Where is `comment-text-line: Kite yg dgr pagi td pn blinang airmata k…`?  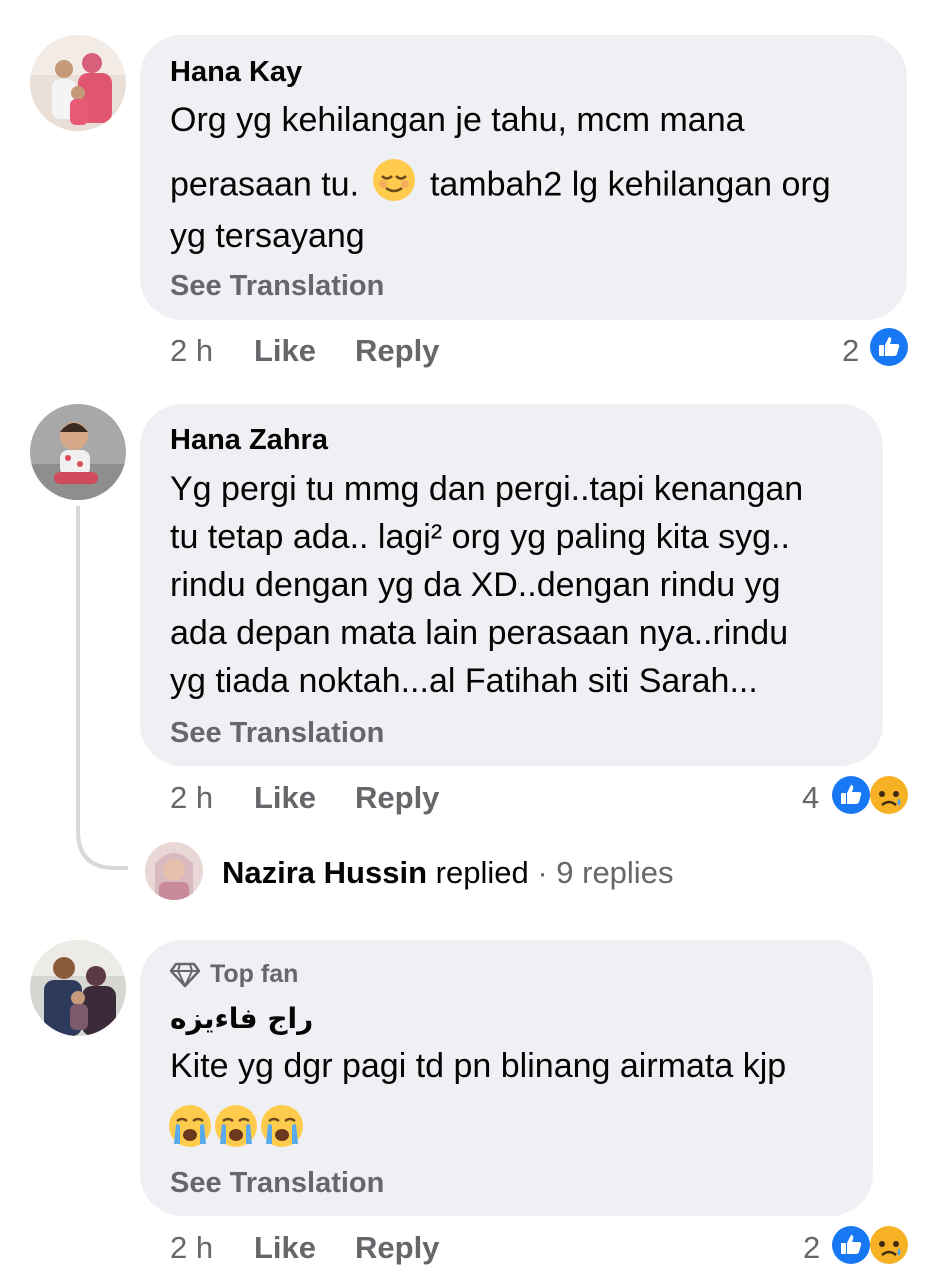
comment-text-line: Kite yg dgr pagi td pn blinang airmata k… is located at coordinates (478, 1066).